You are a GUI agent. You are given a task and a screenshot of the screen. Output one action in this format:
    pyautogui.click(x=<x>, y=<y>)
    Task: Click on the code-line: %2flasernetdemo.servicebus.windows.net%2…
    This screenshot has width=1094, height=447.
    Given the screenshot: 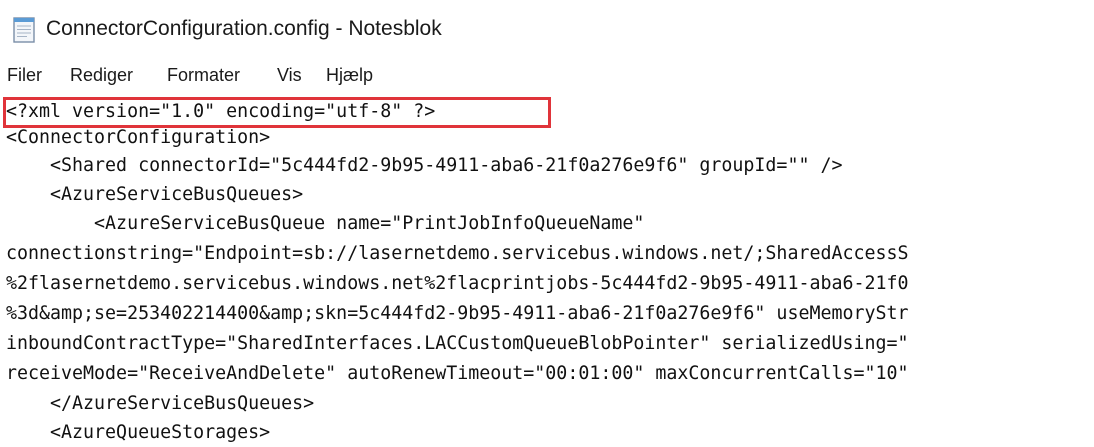 What is the action you would take?
    pyautogui.click(x=457, y=283)
    